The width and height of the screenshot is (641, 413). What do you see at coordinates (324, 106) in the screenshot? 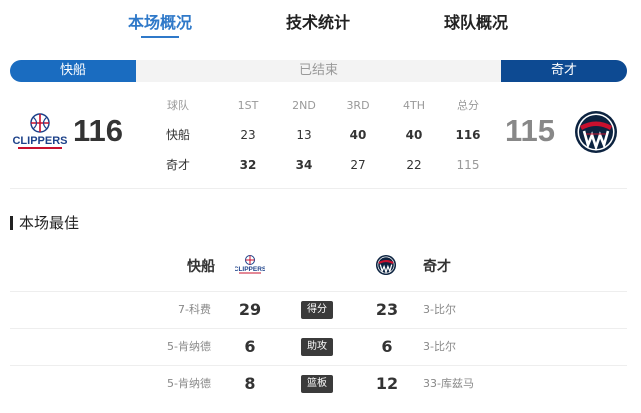
I see `quarter-header-row: 球队 1ST 2ND 3RD 4TH 总分` at bounding box center [324, 106].